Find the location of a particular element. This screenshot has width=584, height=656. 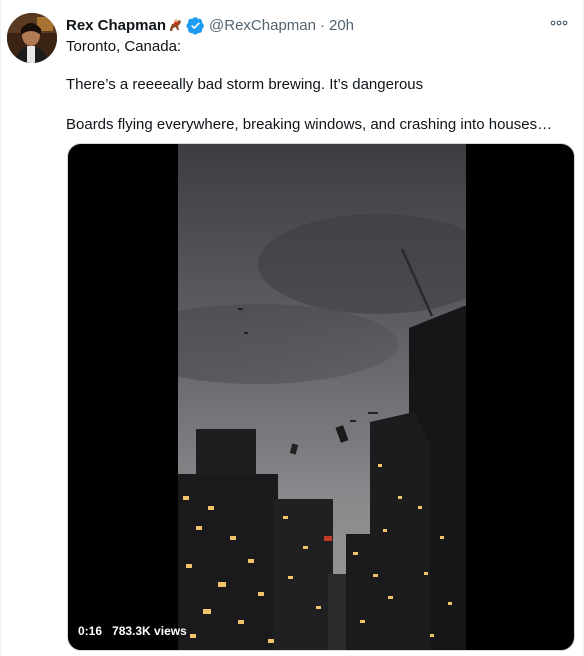

video-info: 0:16 783.3K views is located at coordinates (132, 631).